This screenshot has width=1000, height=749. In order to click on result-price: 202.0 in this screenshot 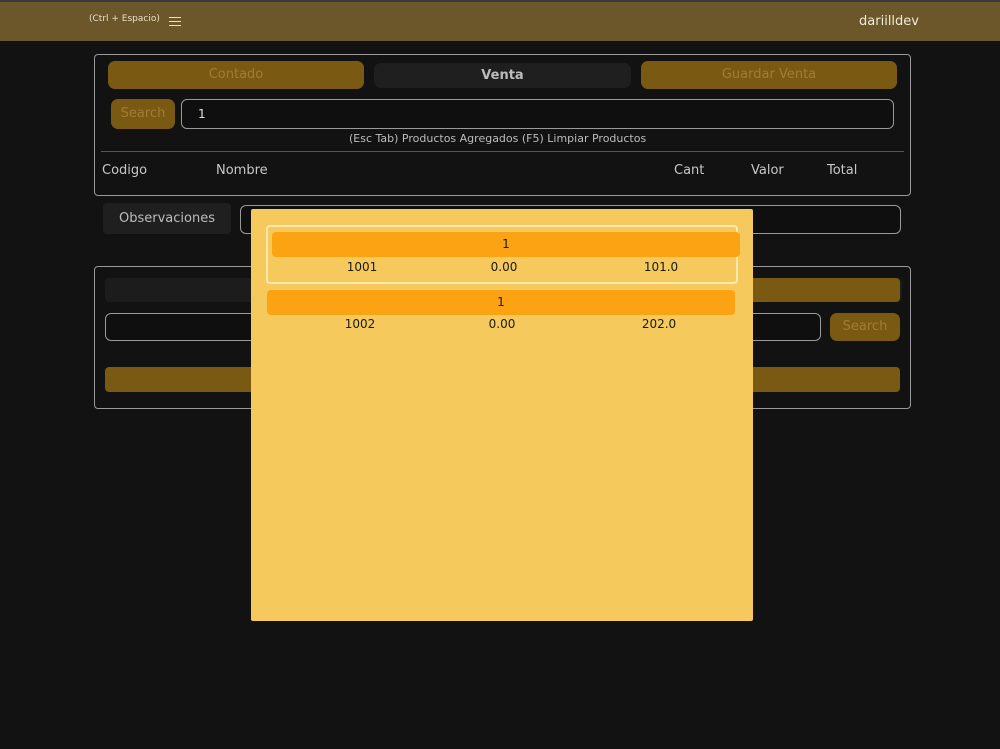, I will do `click(659, 324)`.